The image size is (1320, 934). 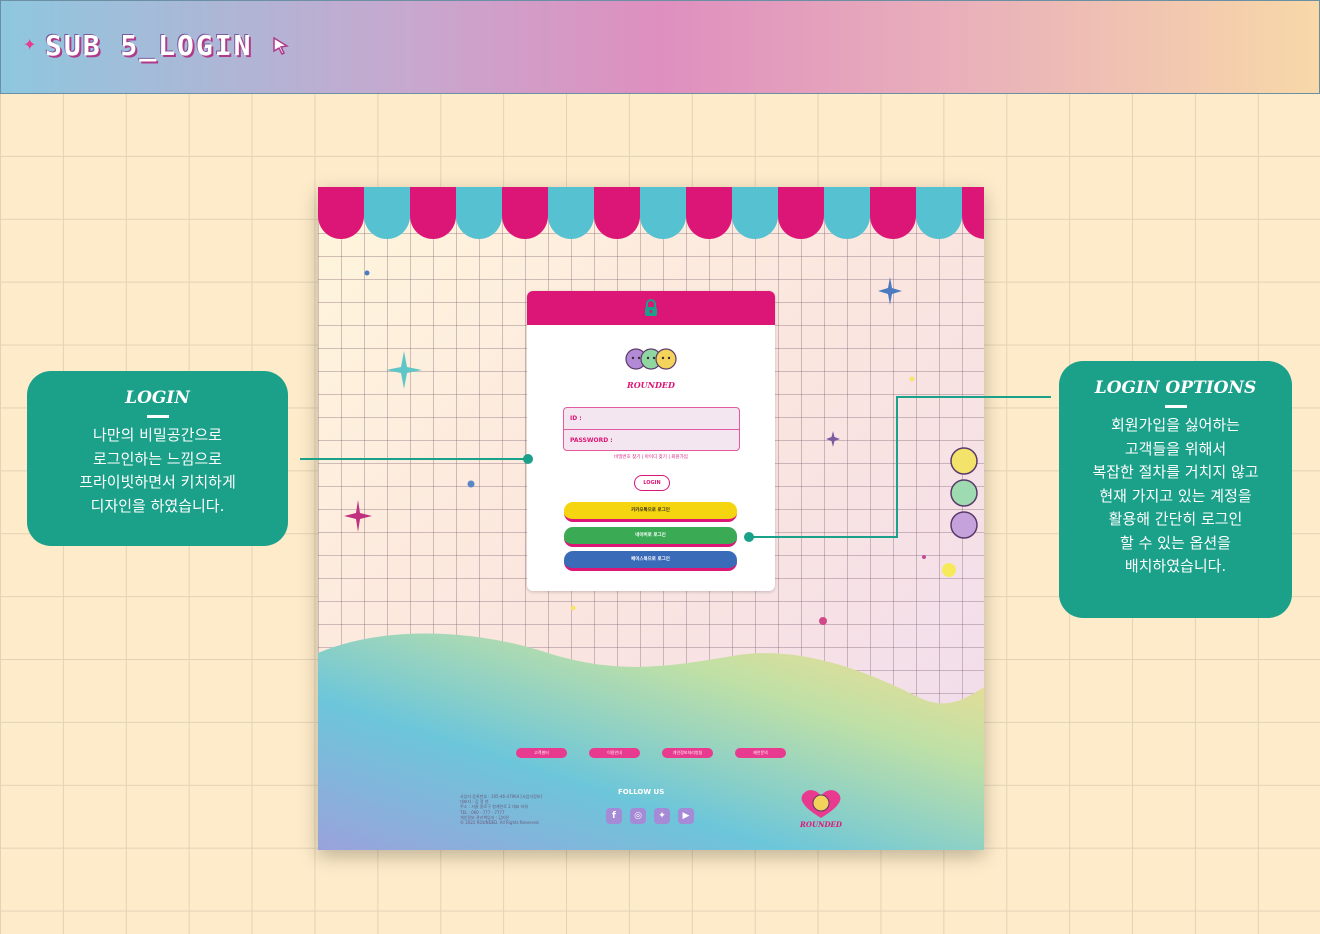 I want to click on callout-line: 활용해 간단히 로그인, so click(x=1175, y=519).